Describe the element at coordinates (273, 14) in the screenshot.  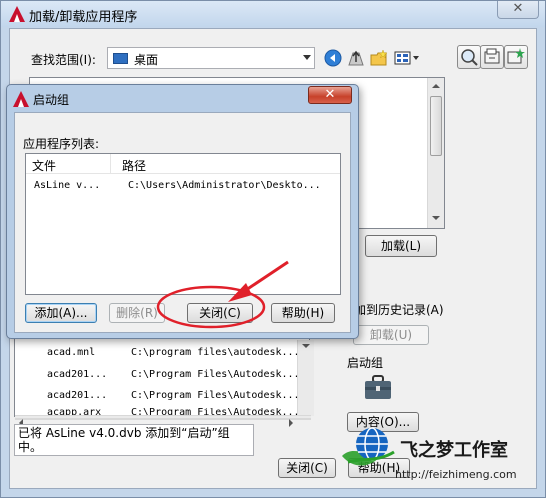
I see `main-titlebar: 加载/卸载应用程序 ✕` at that location.